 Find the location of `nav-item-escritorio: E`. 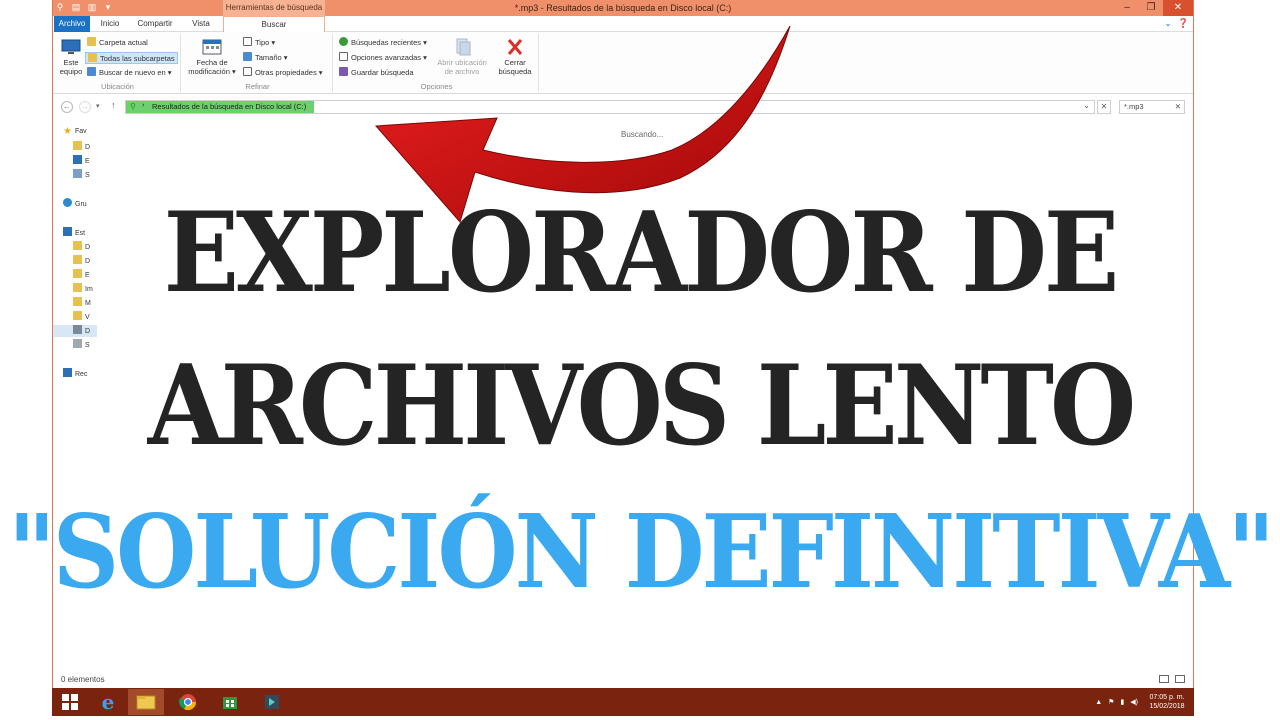

nav-item-escritorio: E is located at coordinates (81, 161).